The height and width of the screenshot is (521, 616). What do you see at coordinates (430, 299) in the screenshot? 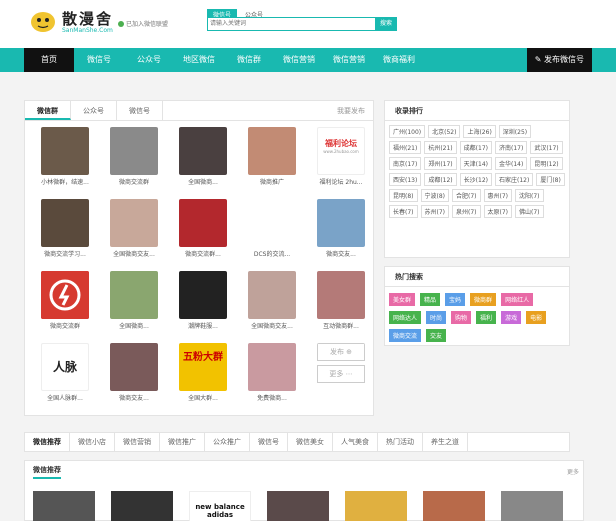
I see `hot-tag: 精品` at bounding box center [430, 299].